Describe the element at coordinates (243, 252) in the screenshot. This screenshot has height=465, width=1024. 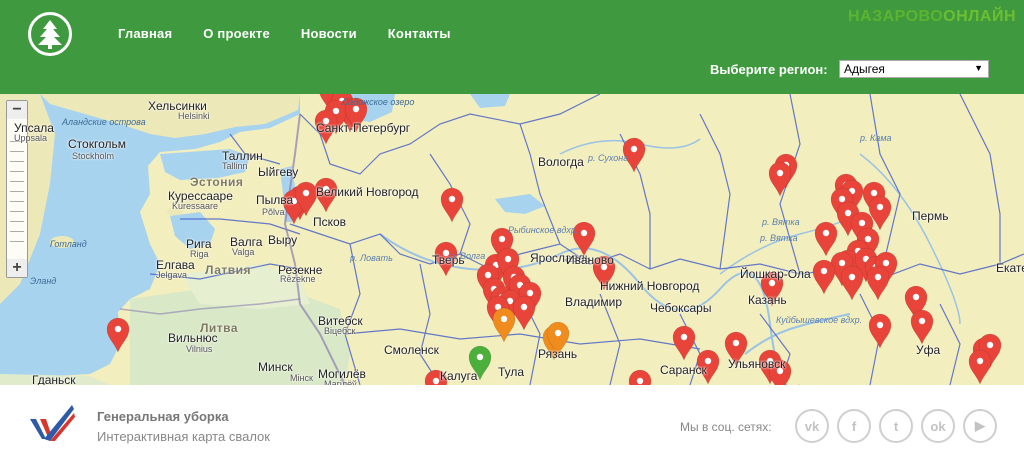
I see `map-label: Valga` at that location.